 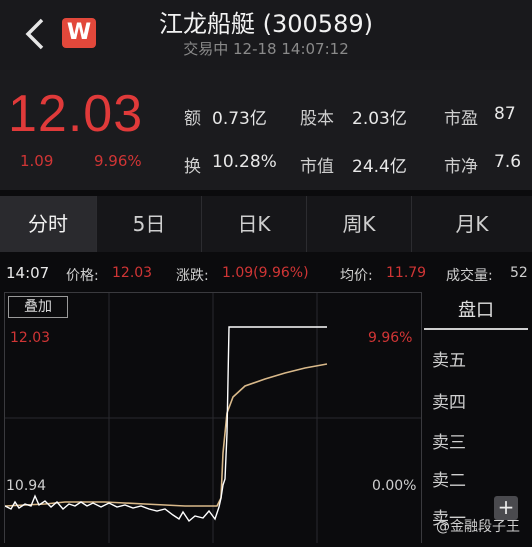 What do you see at coordinates (379, 167) in the screenshot?
I see `stat-value-marketcap: 24.4亿` at bounding box center [379, 167].